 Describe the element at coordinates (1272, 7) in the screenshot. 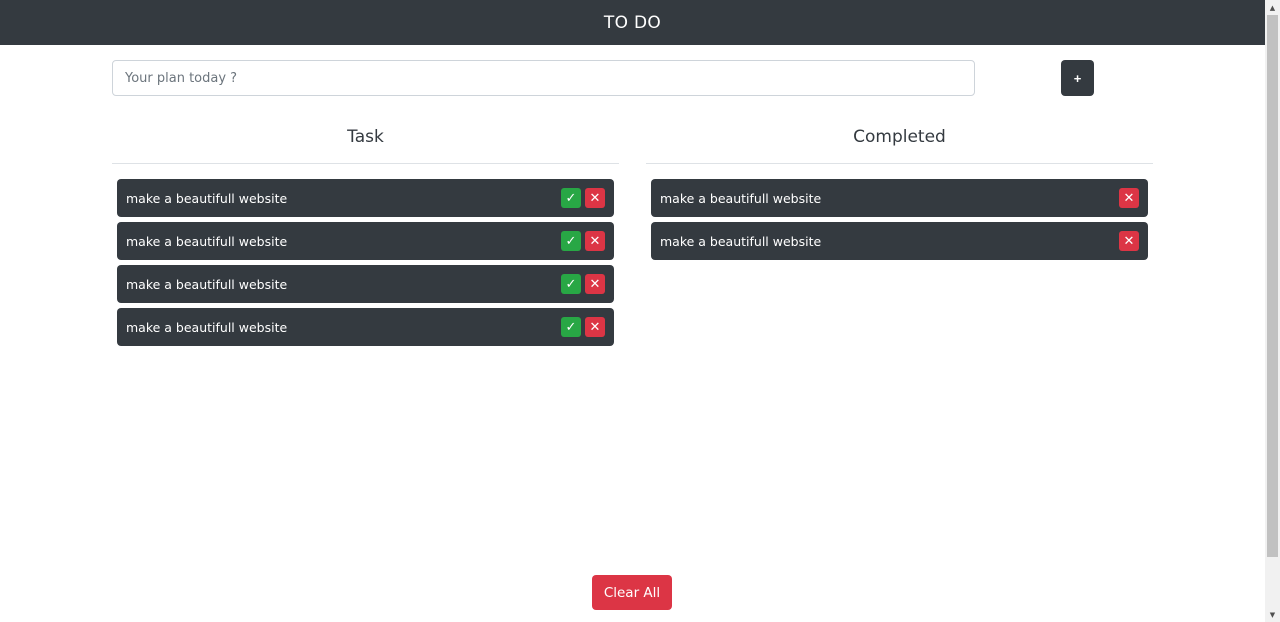

I see `scroll-up-icon: ▲` at that location.